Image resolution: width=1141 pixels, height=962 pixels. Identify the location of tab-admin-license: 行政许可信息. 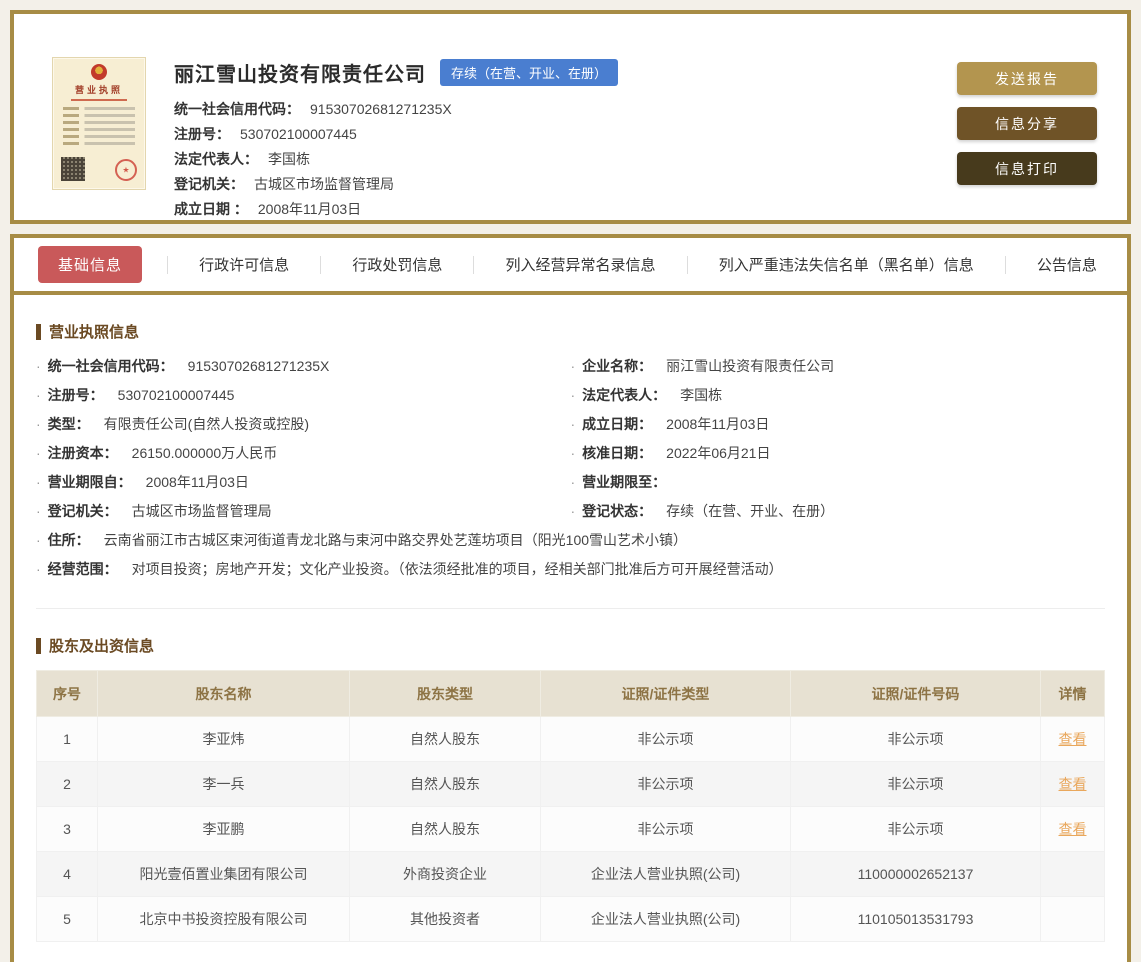
(244, 264).